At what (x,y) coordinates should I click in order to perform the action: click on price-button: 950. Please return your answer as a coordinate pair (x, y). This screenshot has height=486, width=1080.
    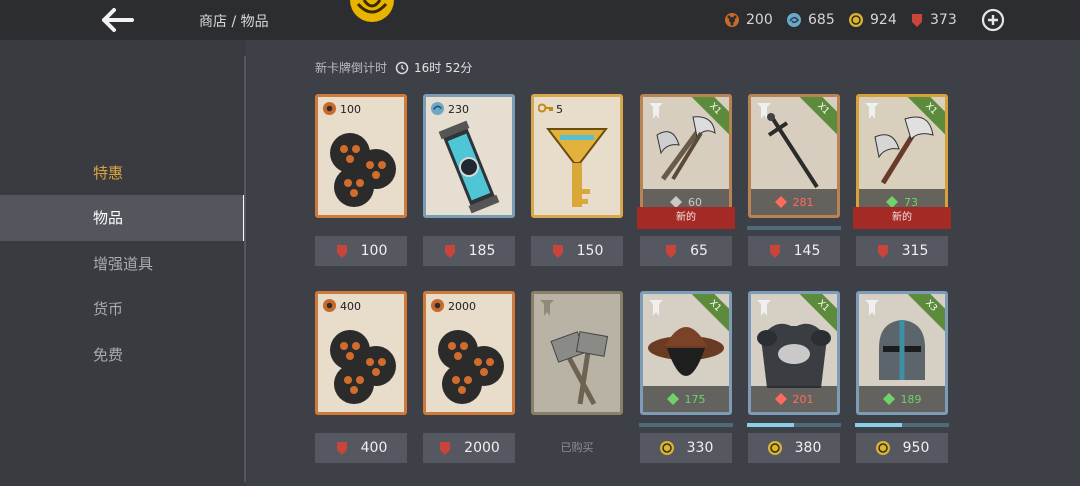
    Looking at the image, I should click on (902, 448).